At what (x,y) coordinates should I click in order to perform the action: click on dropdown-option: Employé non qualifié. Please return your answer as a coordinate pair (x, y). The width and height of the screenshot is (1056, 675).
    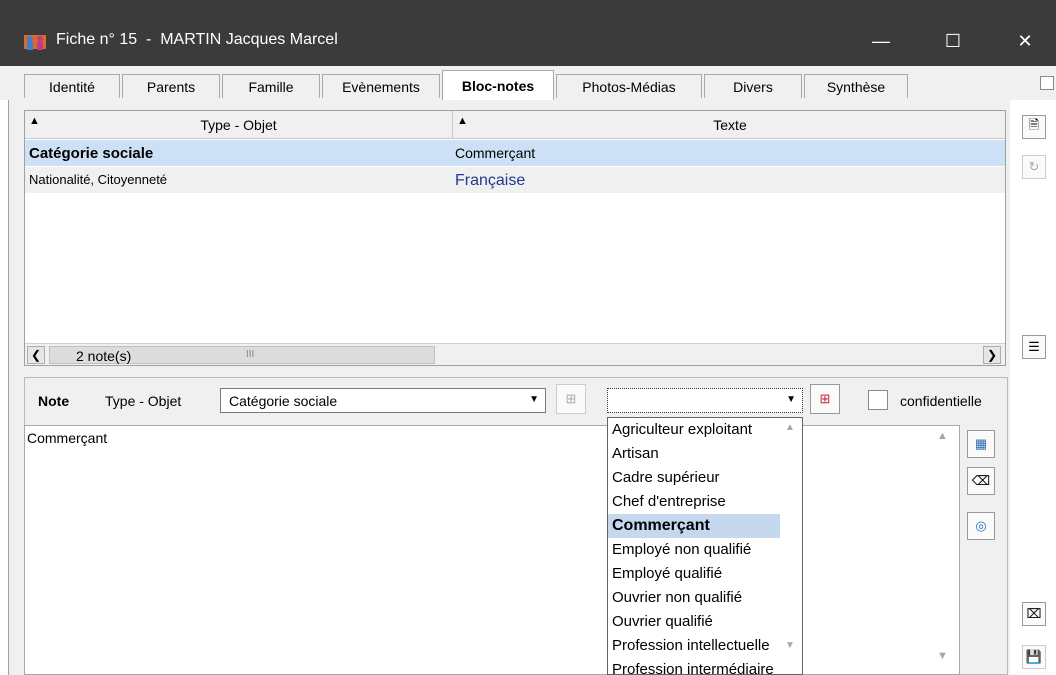
    Looking at the image, I should click on (705, 550).